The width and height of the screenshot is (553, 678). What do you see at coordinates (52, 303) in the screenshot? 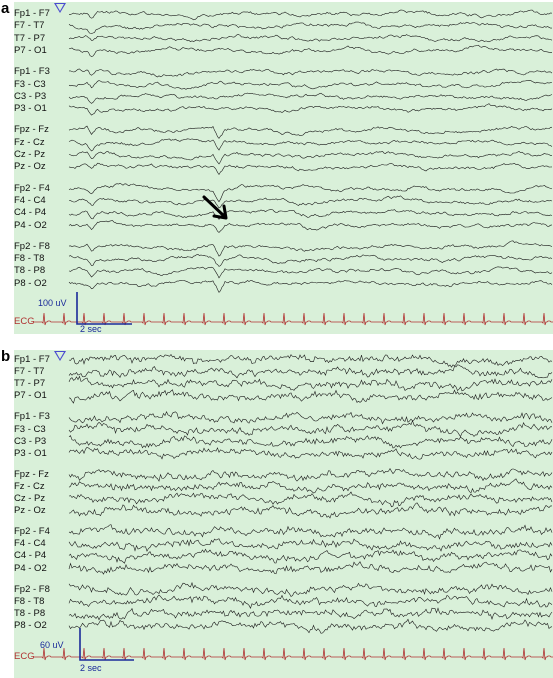
I see `amplitude-scale-label: 100 uV` at bounding box center [52, 303].